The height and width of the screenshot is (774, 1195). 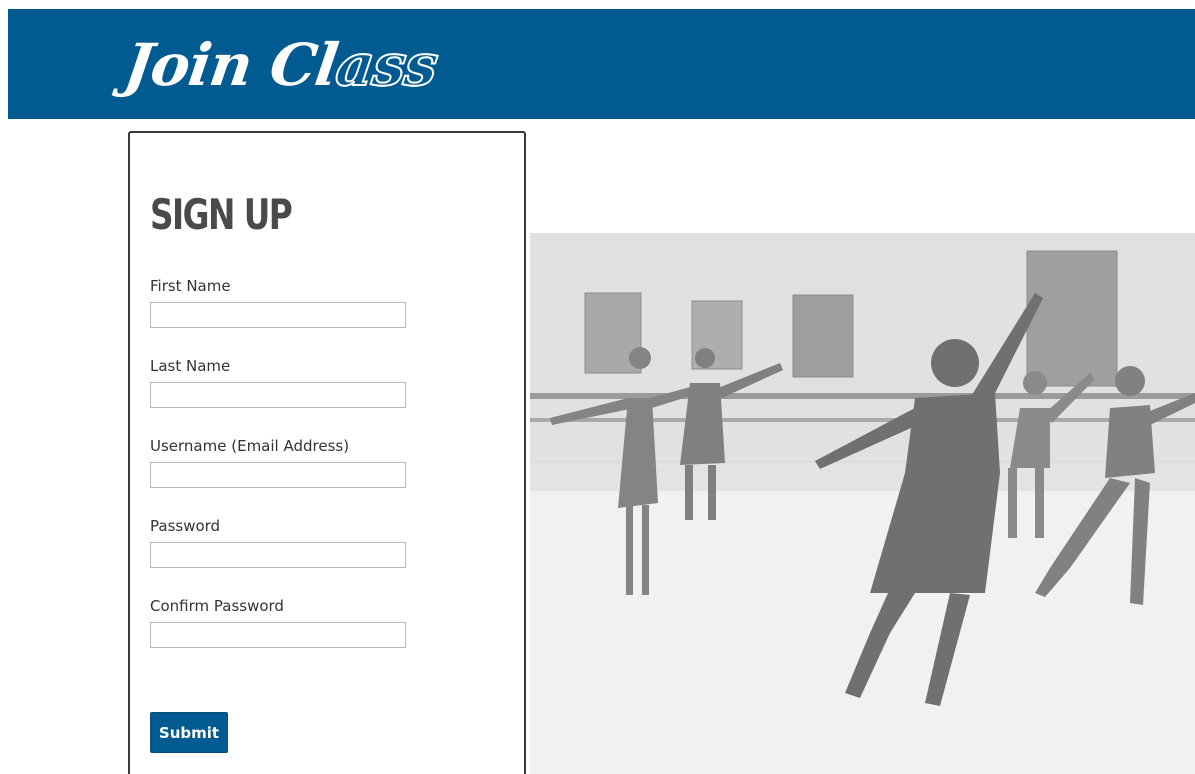 I want to click on last-name-input, so click(x=278, y=395).